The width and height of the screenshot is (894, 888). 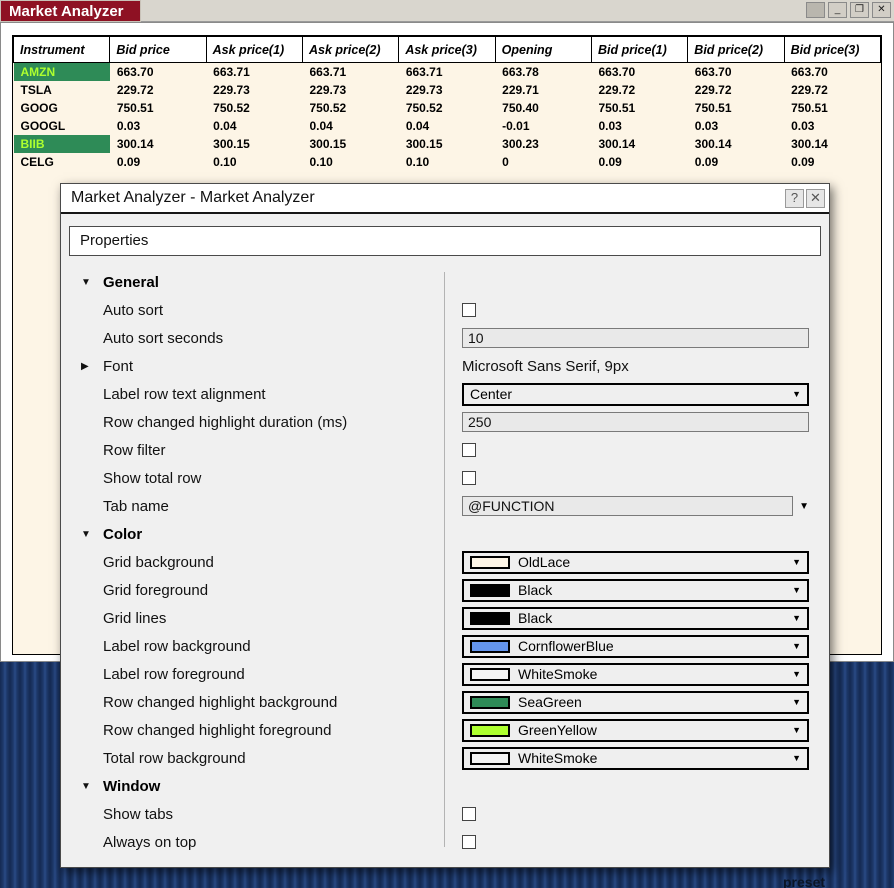 I want to click on property-row: Row changed highlight duration (ms), so click(x=445, y=422).